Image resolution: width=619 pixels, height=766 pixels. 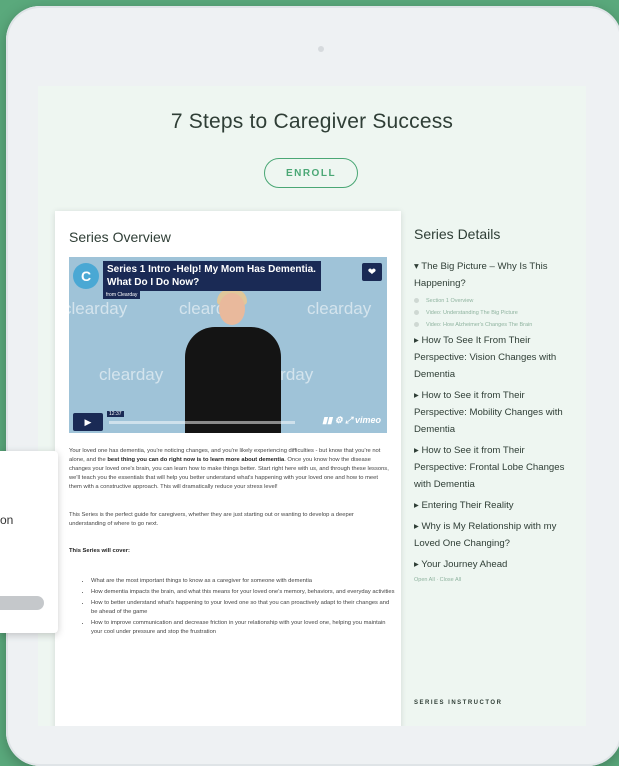 What do you see at coordinates (202, 422) in the screenshot?
I see `video-progress-bar` at bounding box center [202, 422].